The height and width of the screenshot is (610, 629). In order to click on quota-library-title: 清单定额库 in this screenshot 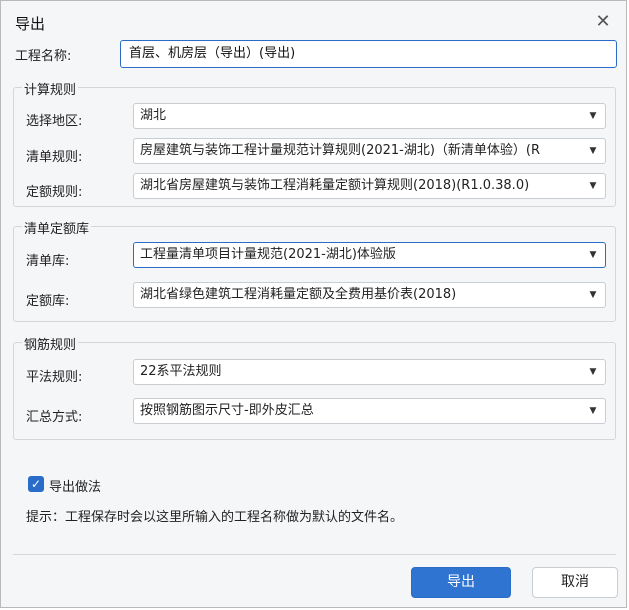, I will do `click(57, 227)`.